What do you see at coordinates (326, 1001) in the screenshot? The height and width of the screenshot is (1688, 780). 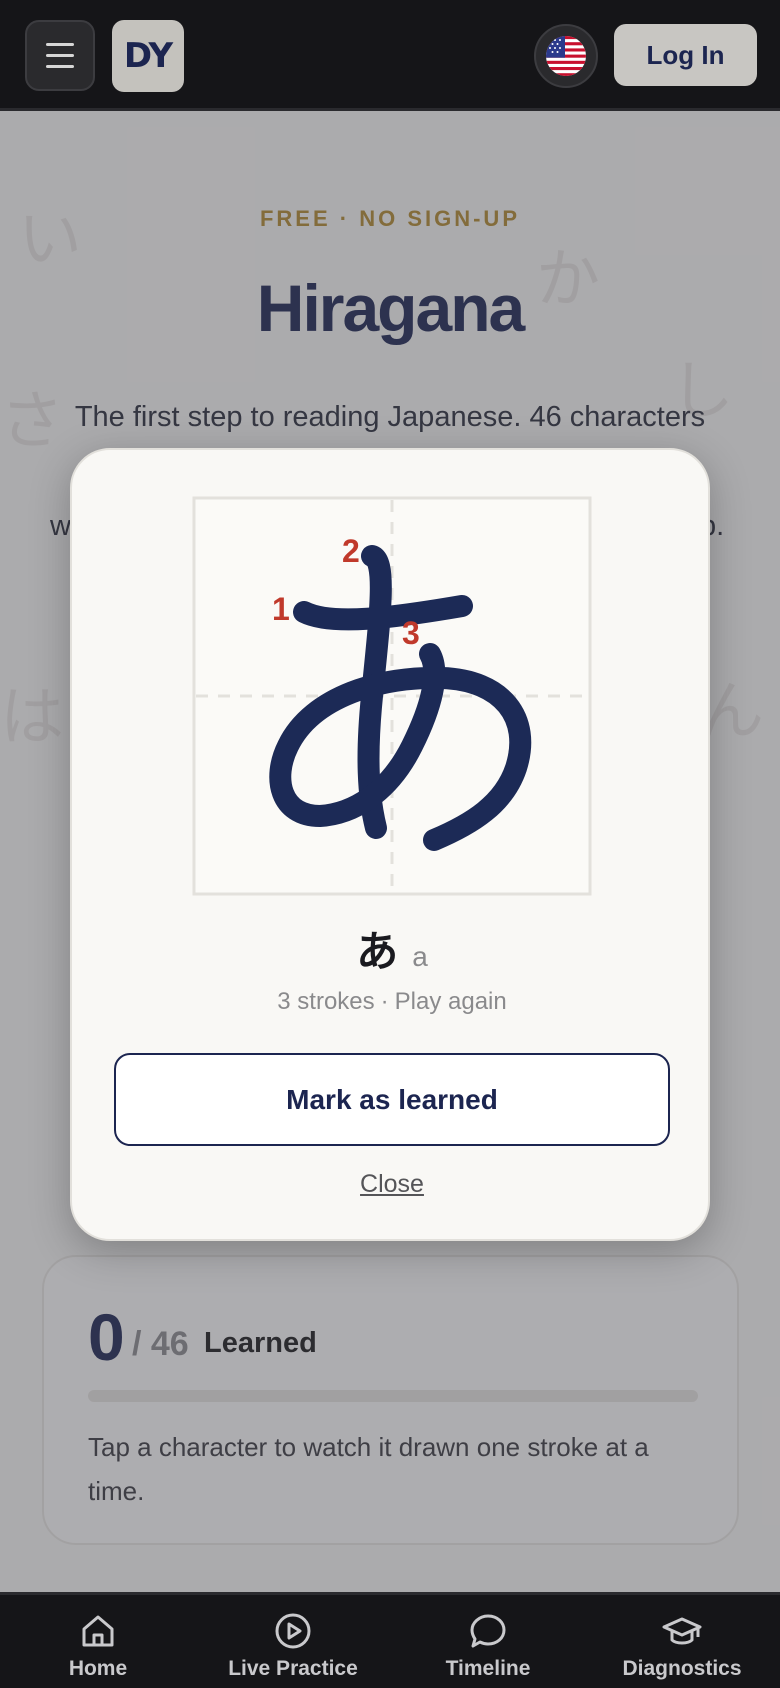 I see `stroke-count-text: 3 strokes` at bounding box center [326, 1001].